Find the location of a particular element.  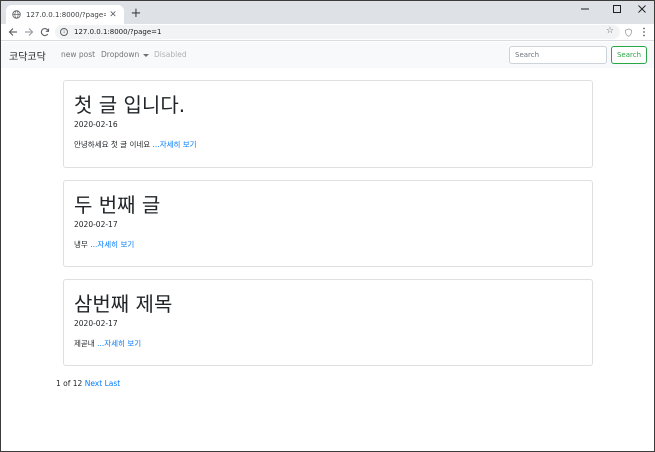

info-icon: i is located at coordinates (64, 32).